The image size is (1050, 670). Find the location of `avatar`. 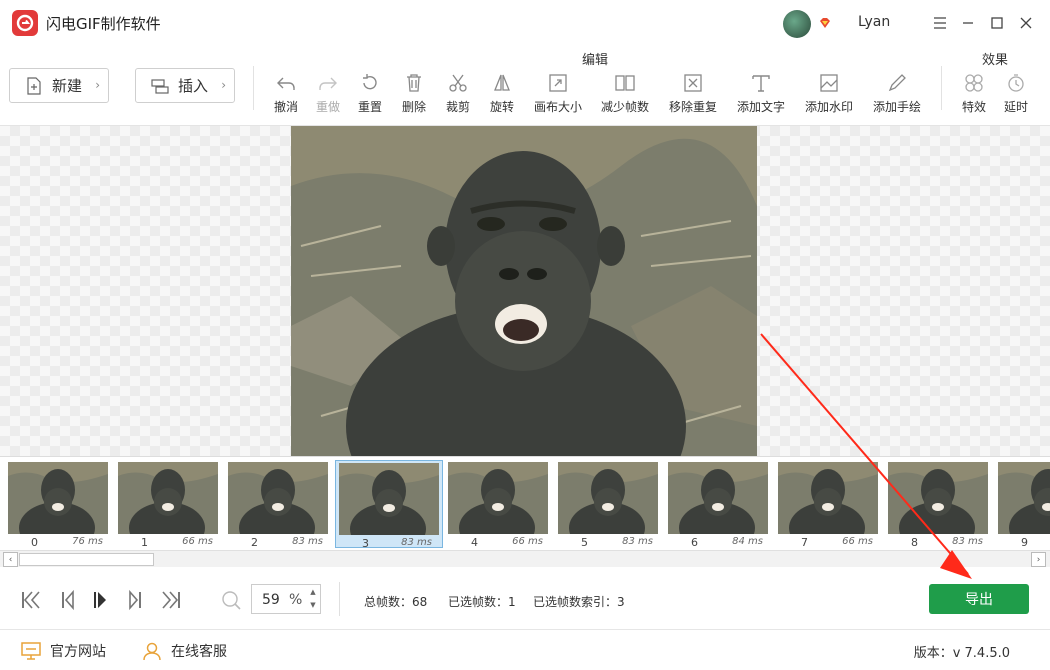

avatar is located at coordinates (797, 24).